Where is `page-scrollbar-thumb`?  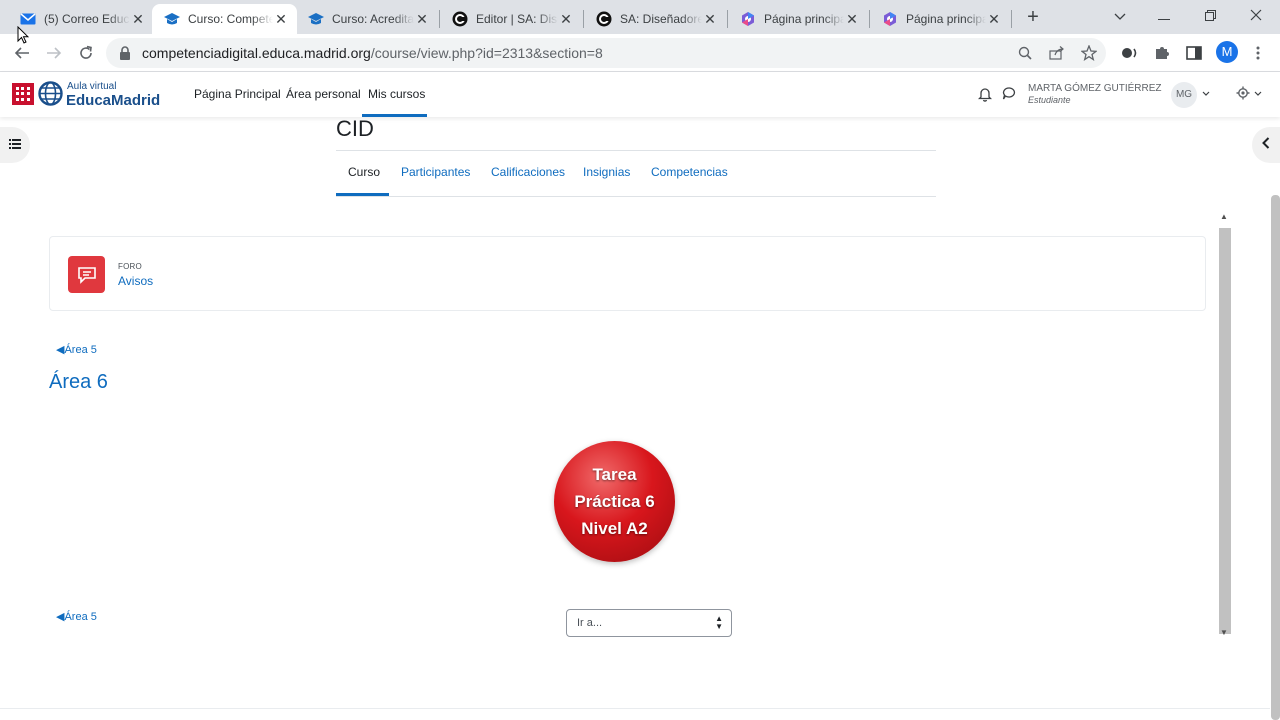
page-scrollbar-thumb is located at coordinates (1275, 457).